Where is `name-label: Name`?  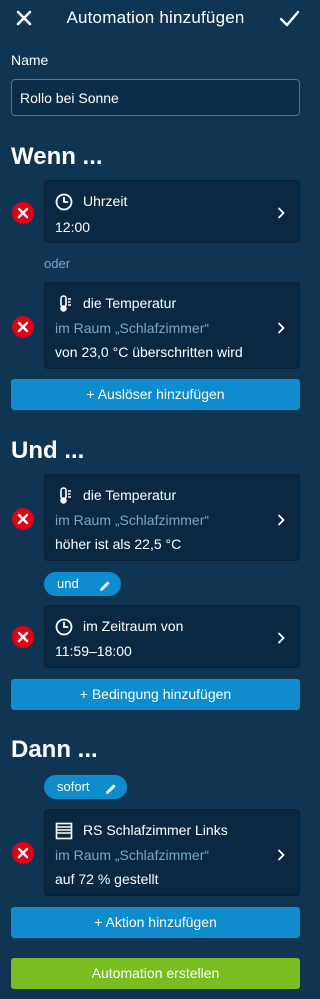 name-label: Name is located at coordinates (30, 60).